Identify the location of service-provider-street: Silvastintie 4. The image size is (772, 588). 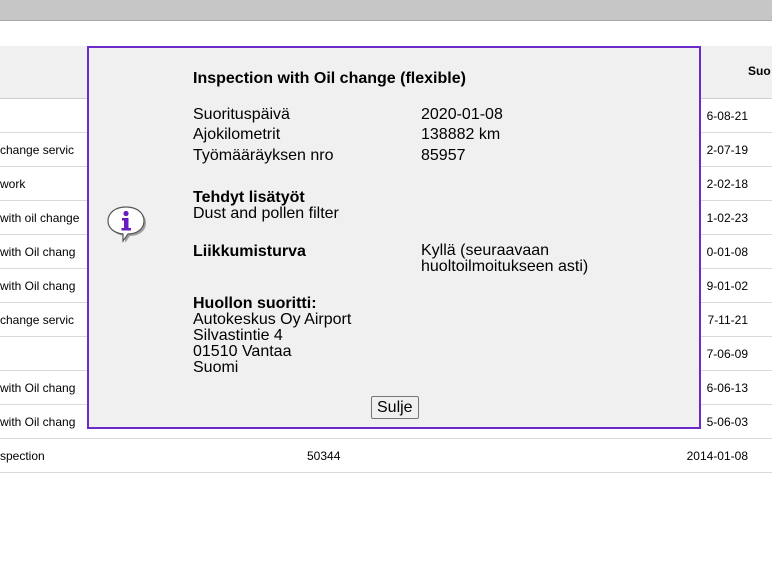
(238, 335).